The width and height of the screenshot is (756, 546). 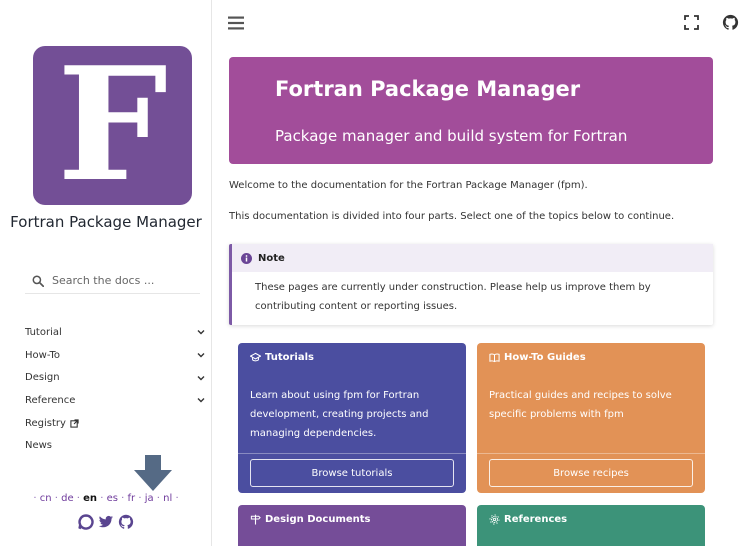 What do you see at coordinates (153, 473) in the screenshot?
I see `arrow-down-icon` at bounding box center [153, 473].